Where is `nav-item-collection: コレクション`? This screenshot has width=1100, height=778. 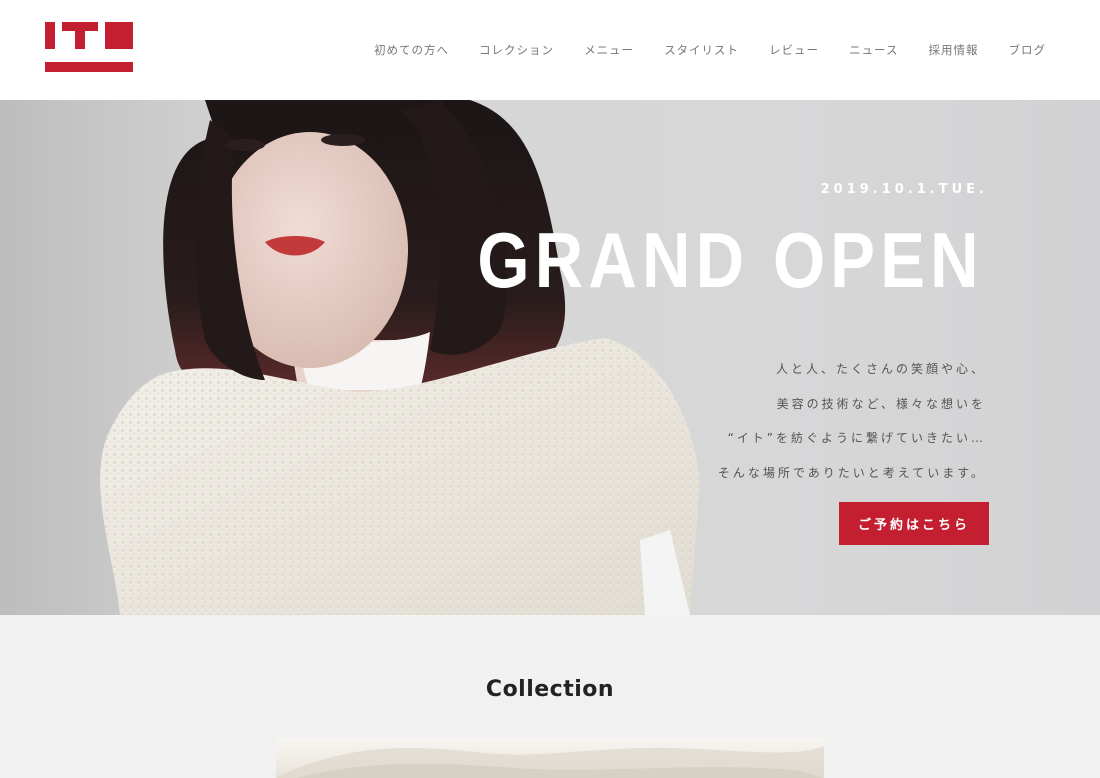
nav-item-collection: コレクション is located at coordinates (516, 50).